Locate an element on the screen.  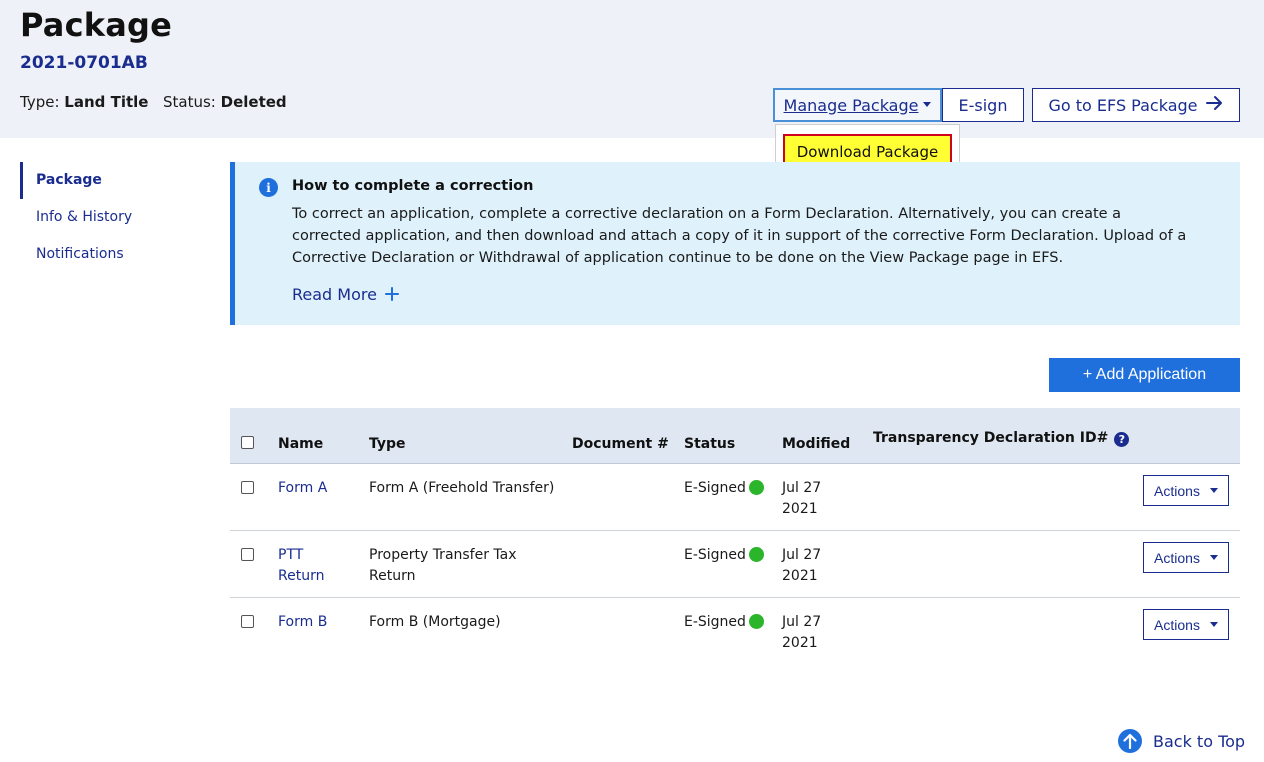
row-name-line1: Form A is located at coordinates (303, 488).